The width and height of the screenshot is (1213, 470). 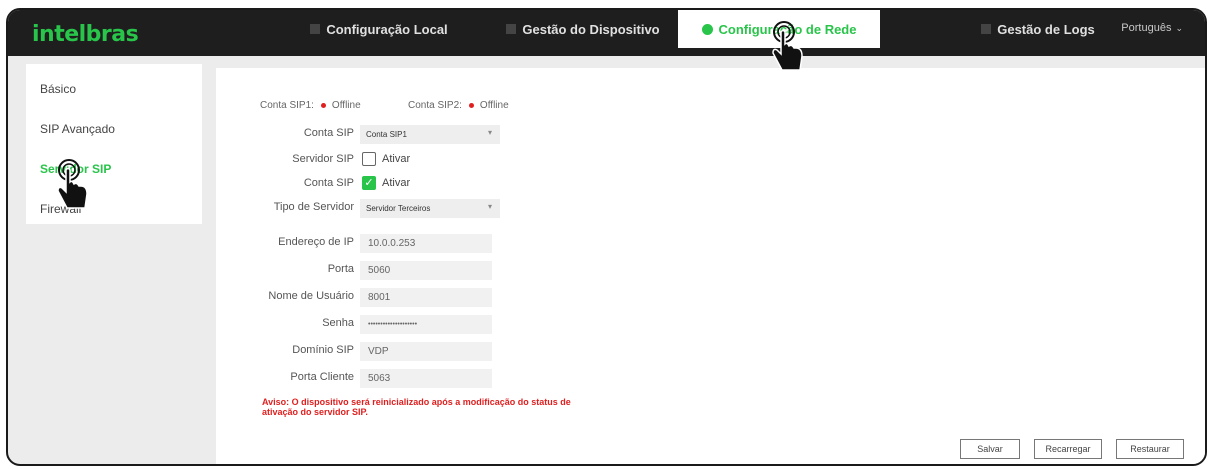 I want to click on conta-sip-select: Conta SIP1 ▾, so click(x=430, y=134).